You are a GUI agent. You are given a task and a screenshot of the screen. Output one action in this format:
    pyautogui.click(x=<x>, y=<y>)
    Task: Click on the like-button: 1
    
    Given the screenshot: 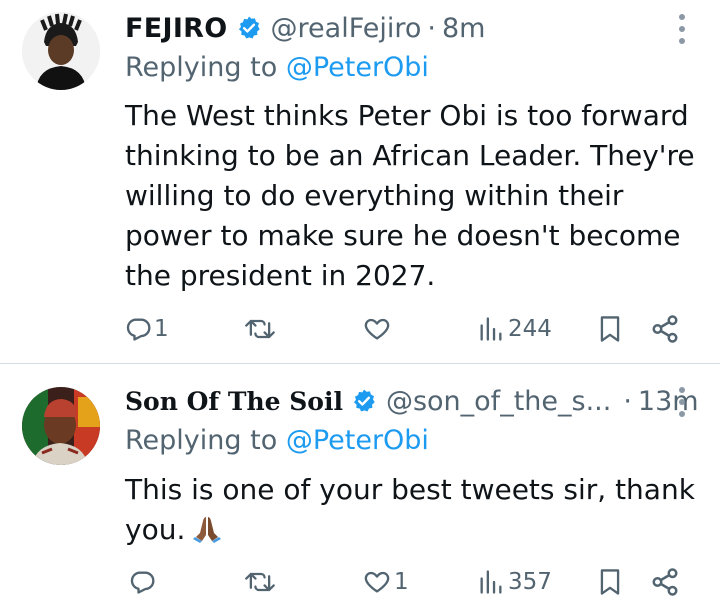 What is the action you would take?
    pyautogui.click(x=385, y=582)
    